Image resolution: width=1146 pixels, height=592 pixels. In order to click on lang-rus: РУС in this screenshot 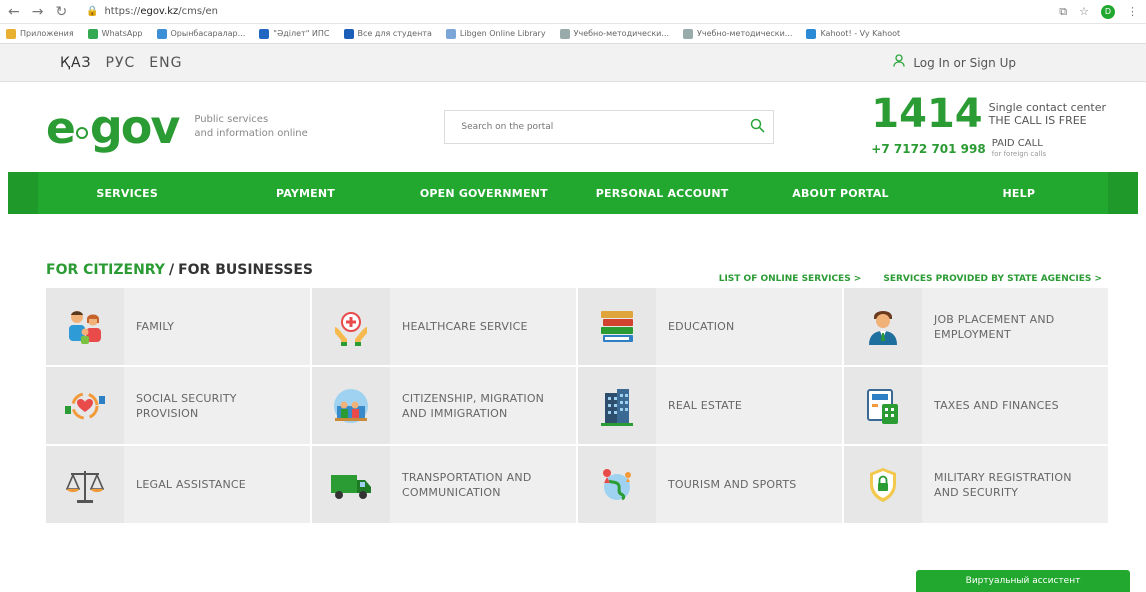, I will do `click(121, 63)`.